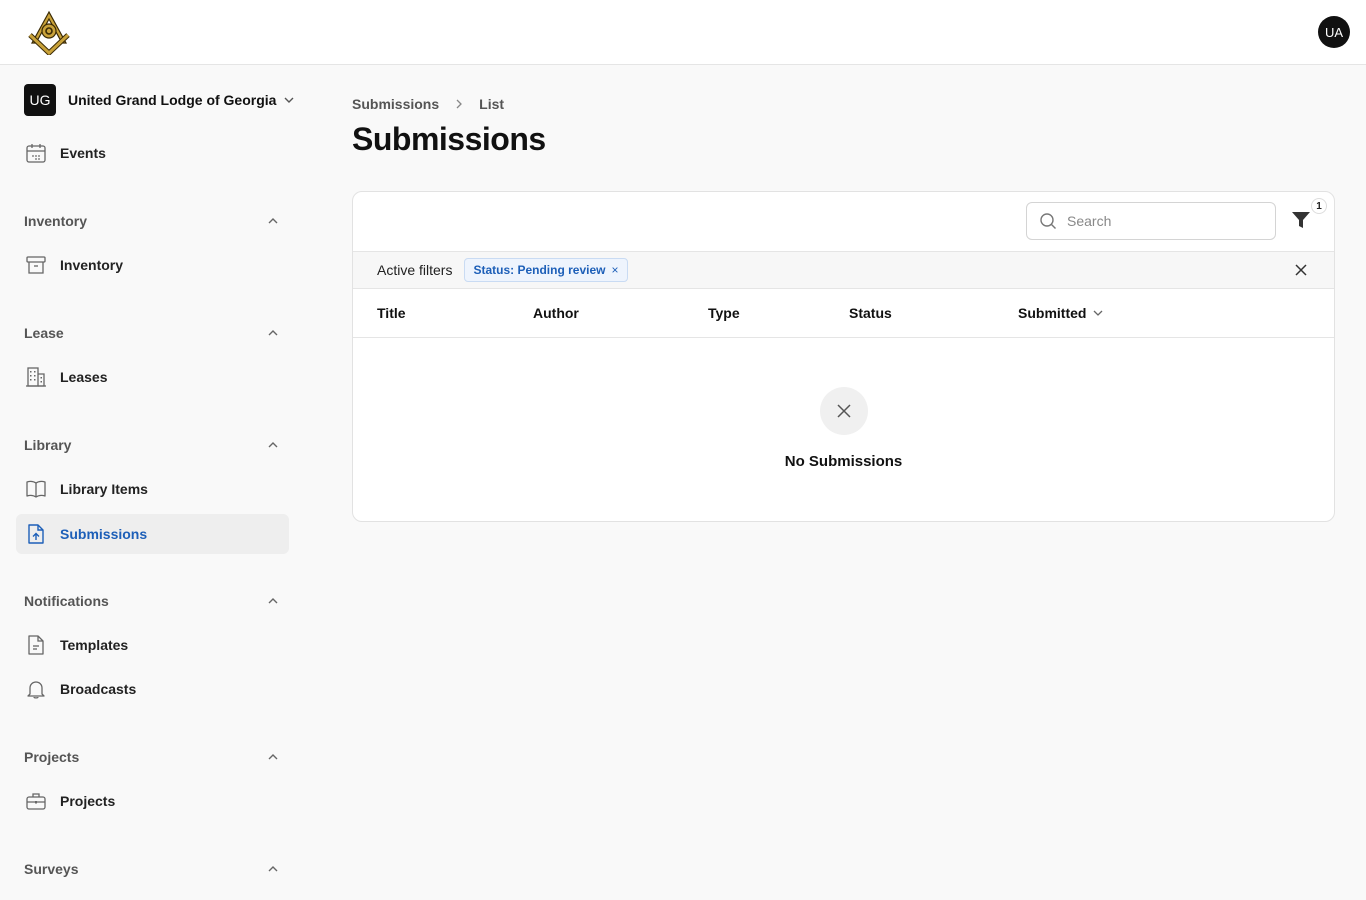 This screenshot has height=900, width=1366. What do you see at coordinates (56, 221) in the screenshot?
I see `section-title: Inventory` at bounding box center [56, 221].